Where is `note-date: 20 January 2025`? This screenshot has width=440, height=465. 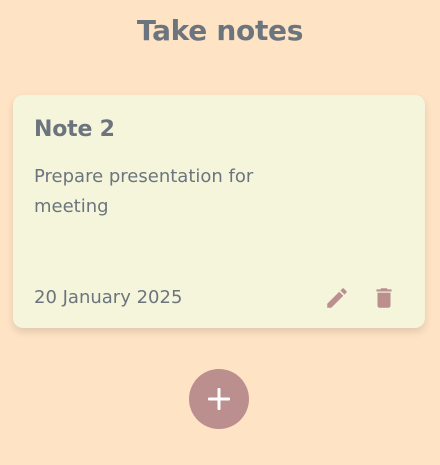 note-date: 20 January 2025 is located at coordinates (108, 297).